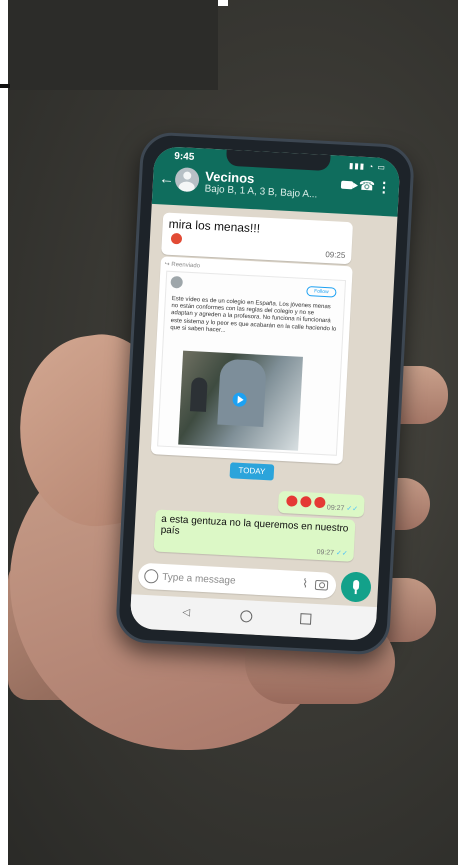 This screenshot has height=865, width=458. Describe the element at coordinates (367, 167) in the screenshot. I see `status-icons: ▮▮▮ ◔ ▭` at that location.